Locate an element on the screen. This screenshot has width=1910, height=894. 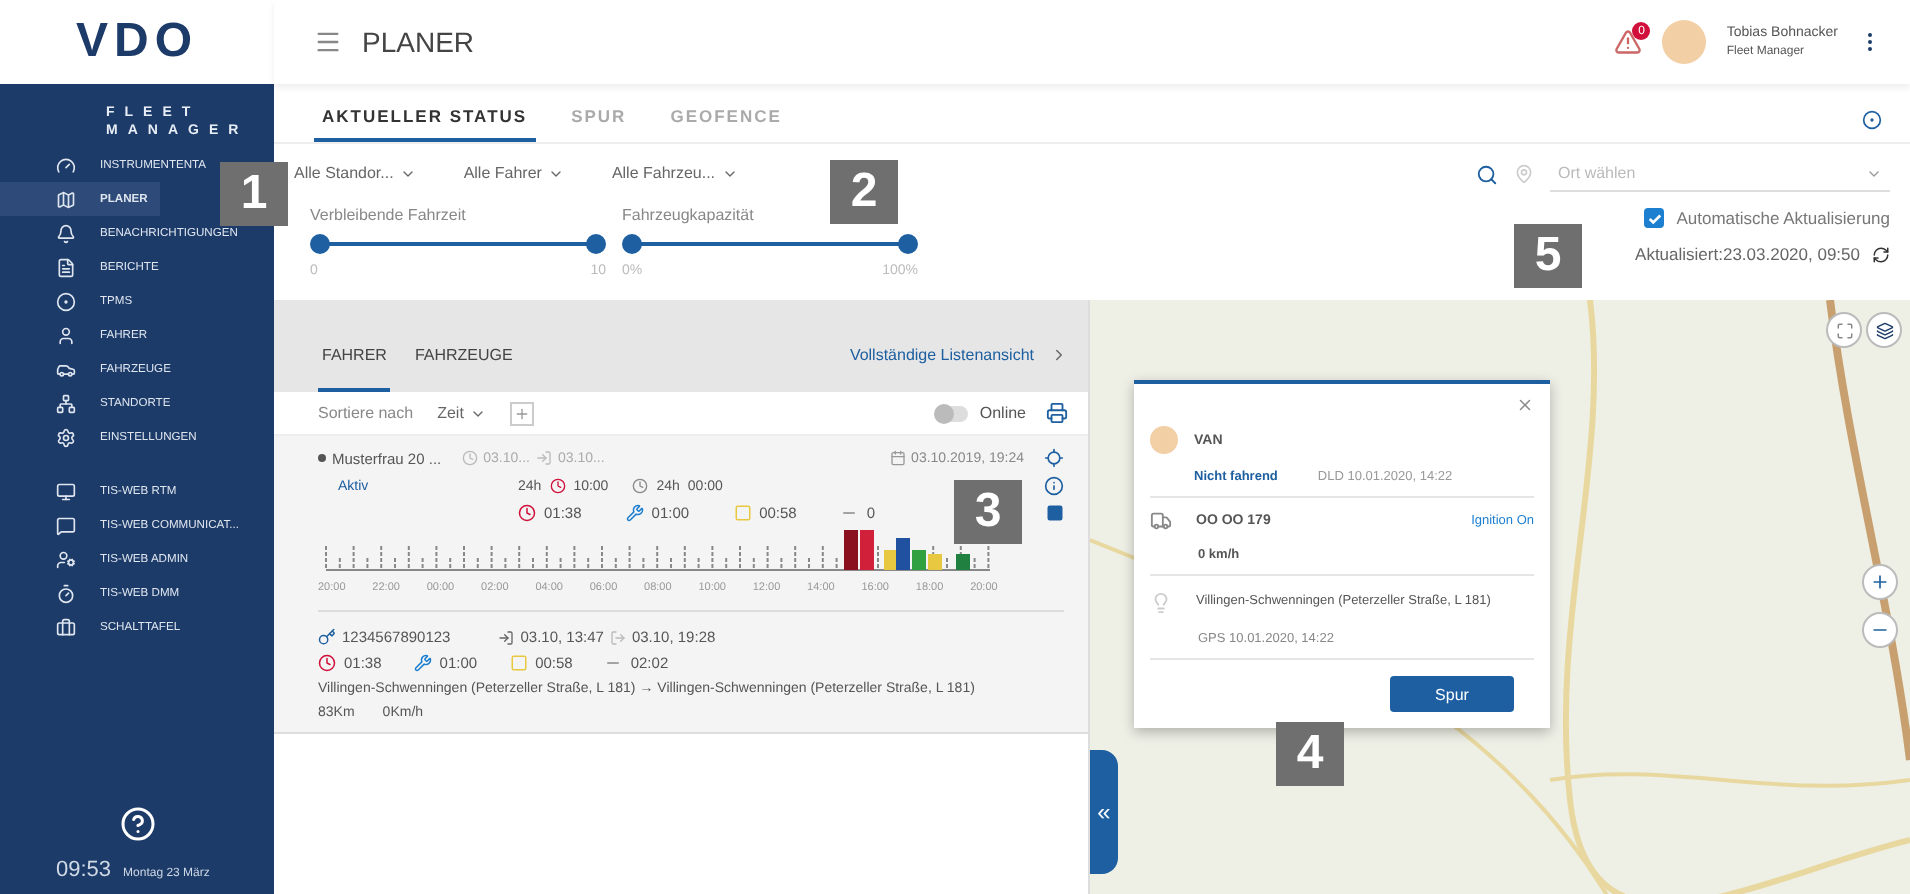
chat-icon is located at coordinates (66, 525).